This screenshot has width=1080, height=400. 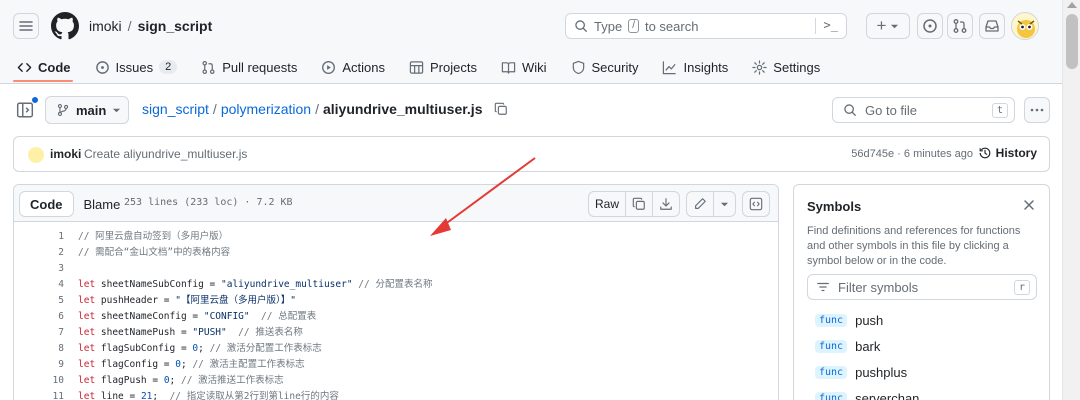 What do you see at coordinates (63, 110) in the screenshot?
I see `git-branch-icon` at bounding box center [63, 110].